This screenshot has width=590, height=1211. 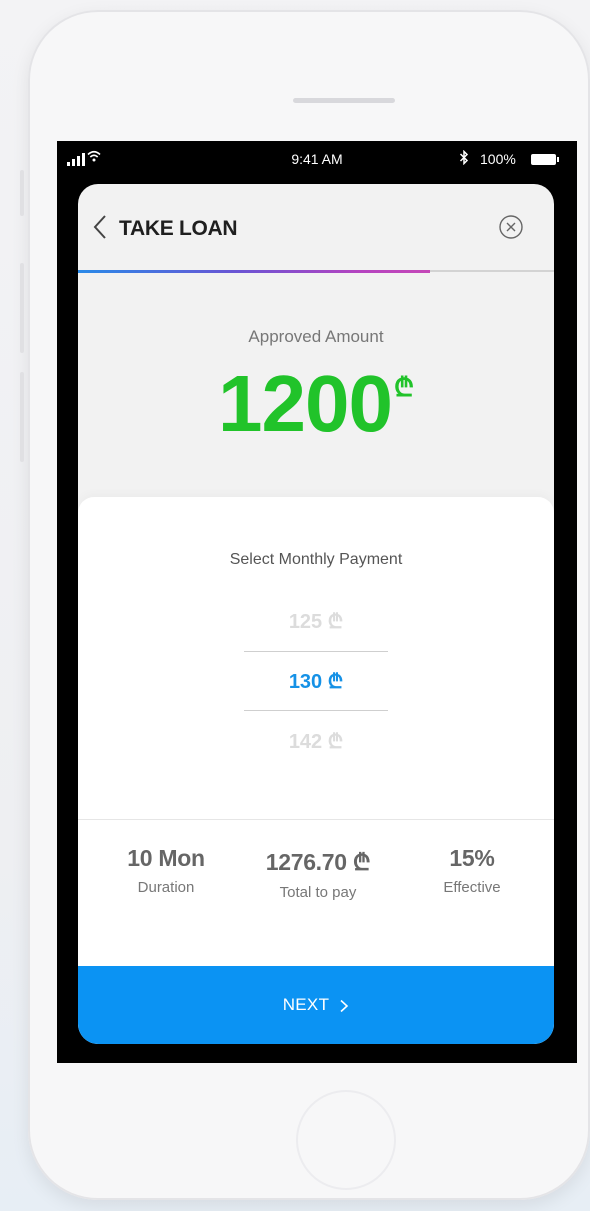 What do you see at coordinates (511, 227) in the screenshot?
I see `close-circle-icon` at bounding box center [511, 227].